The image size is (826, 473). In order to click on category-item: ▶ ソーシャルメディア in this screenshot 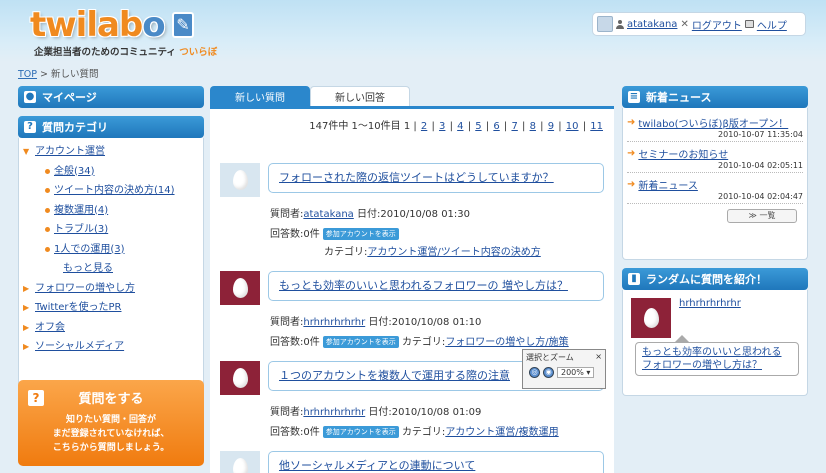, I will do `click(113, 347)`.